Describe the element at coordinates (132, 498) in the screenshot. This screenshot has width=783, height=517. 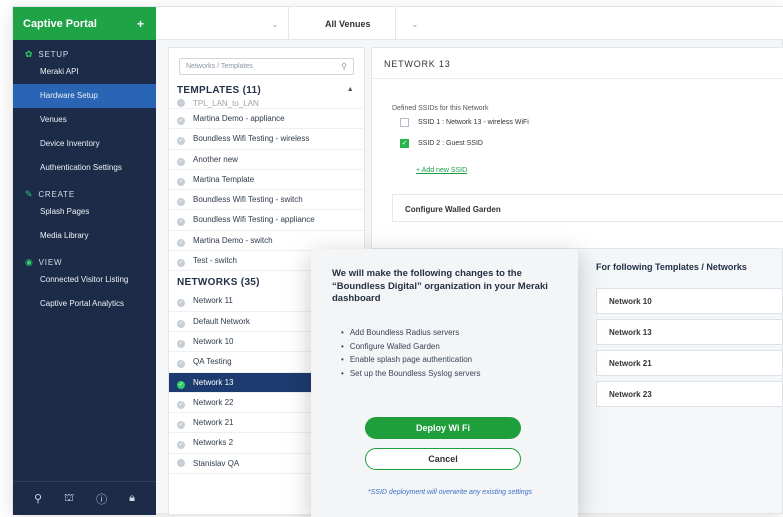
I see `lock-icon: 🔒︎` at that location.